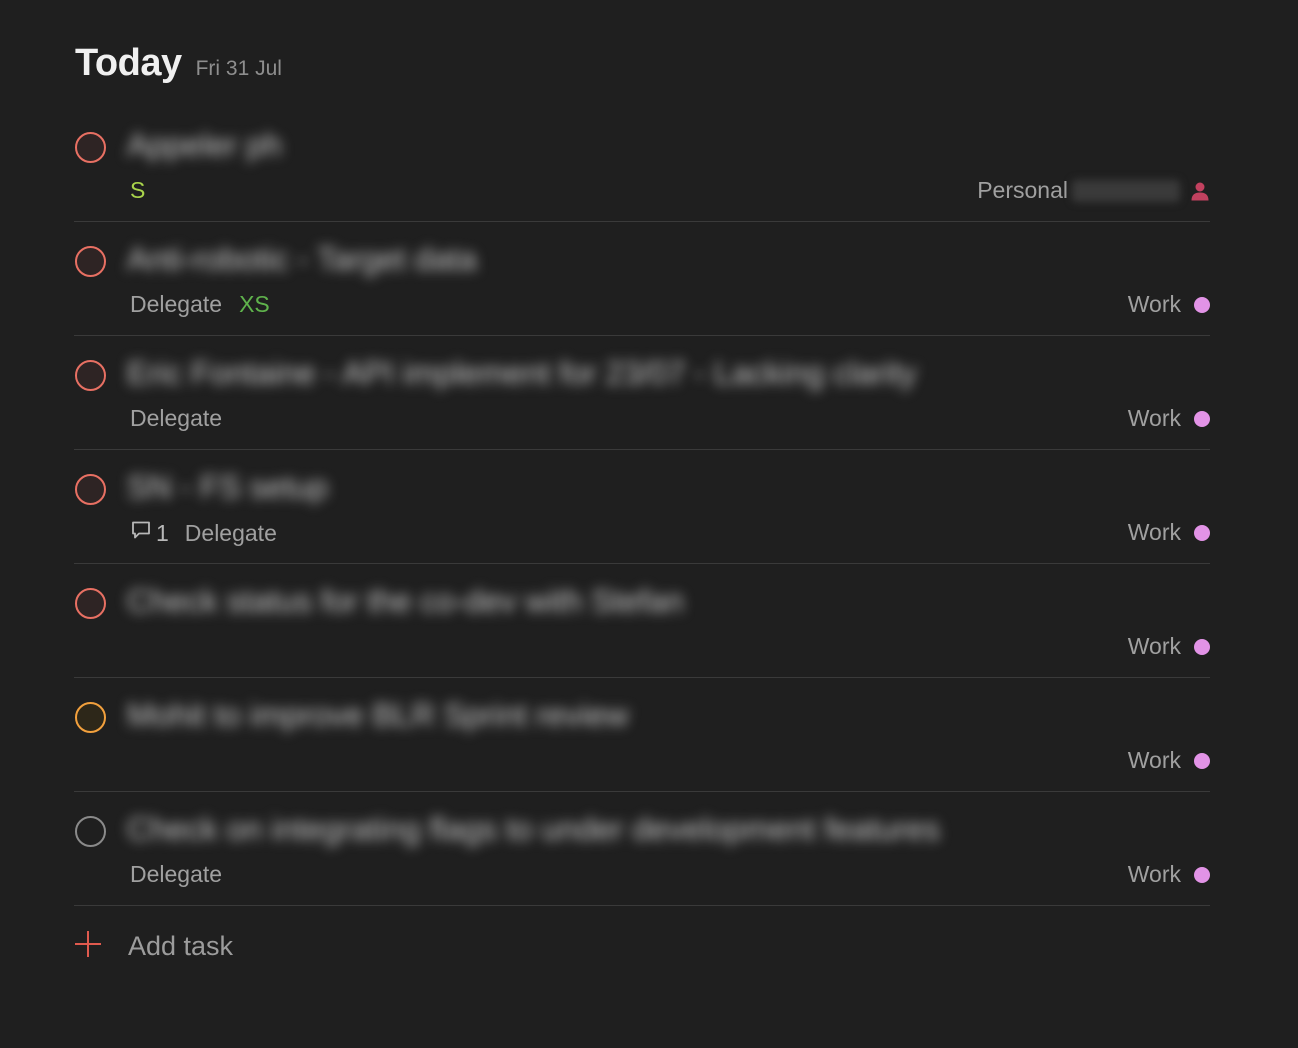 The height and width of the screenshot is (1048, 1298). What do you see at coordinates (204, 145) in the screenshot?
I see `task-title: Appeler ph` at bounding box center [204, 145].